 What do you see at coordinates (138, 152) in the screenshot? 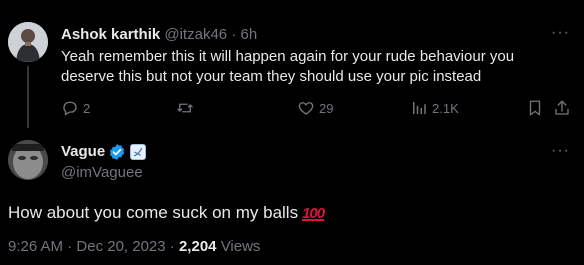
I see `affiliate-badge-icon` at bounding box center [138, 152].